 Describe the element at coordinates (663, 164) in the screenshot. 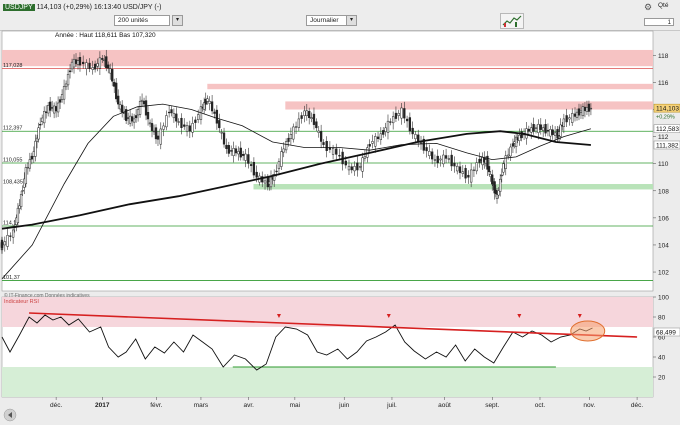

I see `y-tick-label: 110` at that location.